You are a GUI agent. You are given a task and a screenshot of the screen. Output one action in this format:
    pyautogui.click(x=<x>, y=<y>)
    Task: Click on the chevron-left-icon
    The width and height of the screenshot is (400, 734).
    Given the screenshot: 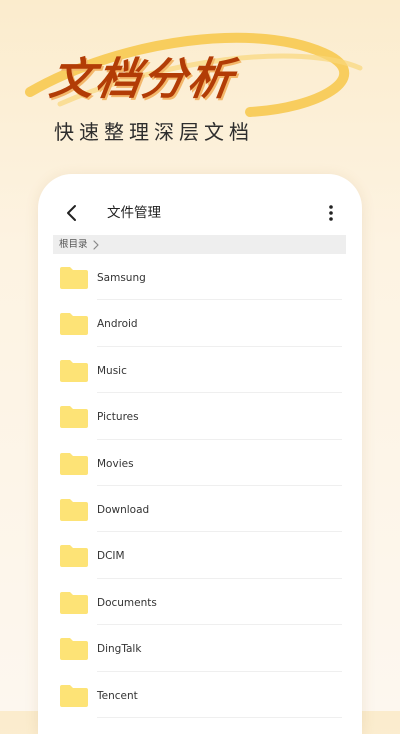 What is the action you would take?
    pyautogui.click(x=71, y=213)
    